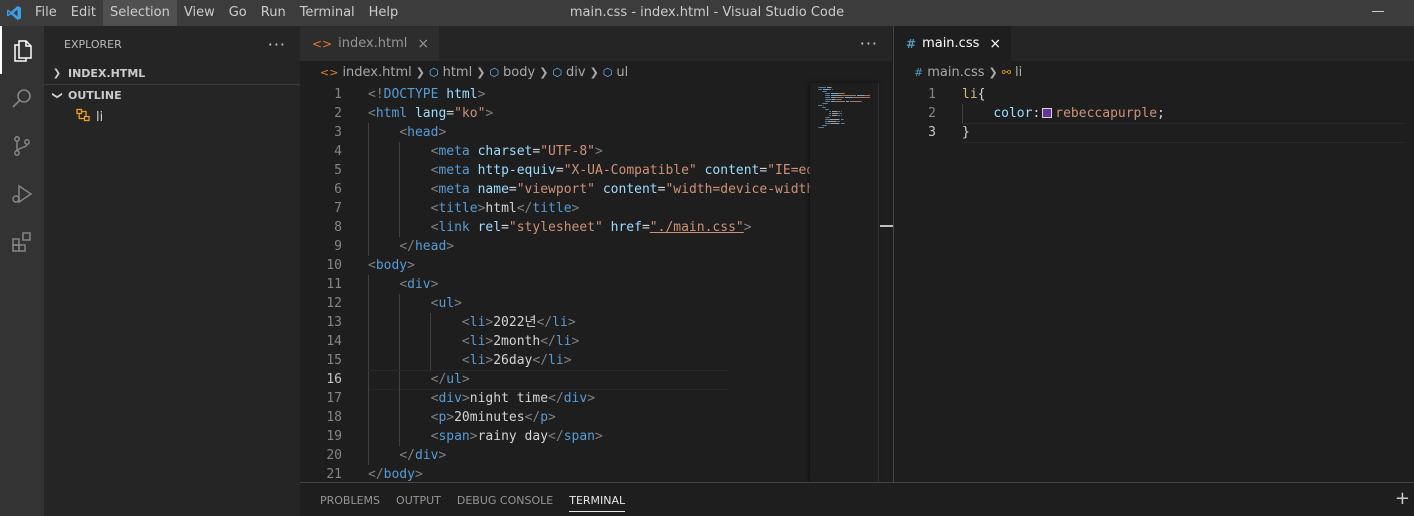 This screenshot has width=1414, height=516. Describe the element at coordinates (955, 72) in the screenshot. I see `breadcrumb-item: main.css` at that location.